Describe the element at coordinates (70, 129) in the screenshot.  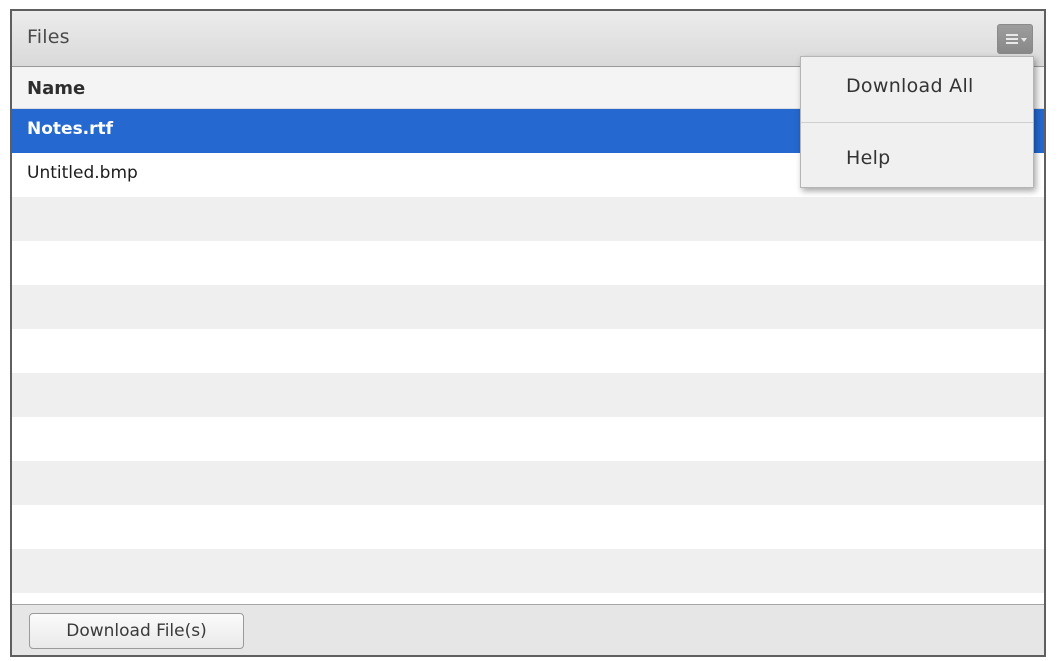
I see `file-name: Notes.rtf` at that location.